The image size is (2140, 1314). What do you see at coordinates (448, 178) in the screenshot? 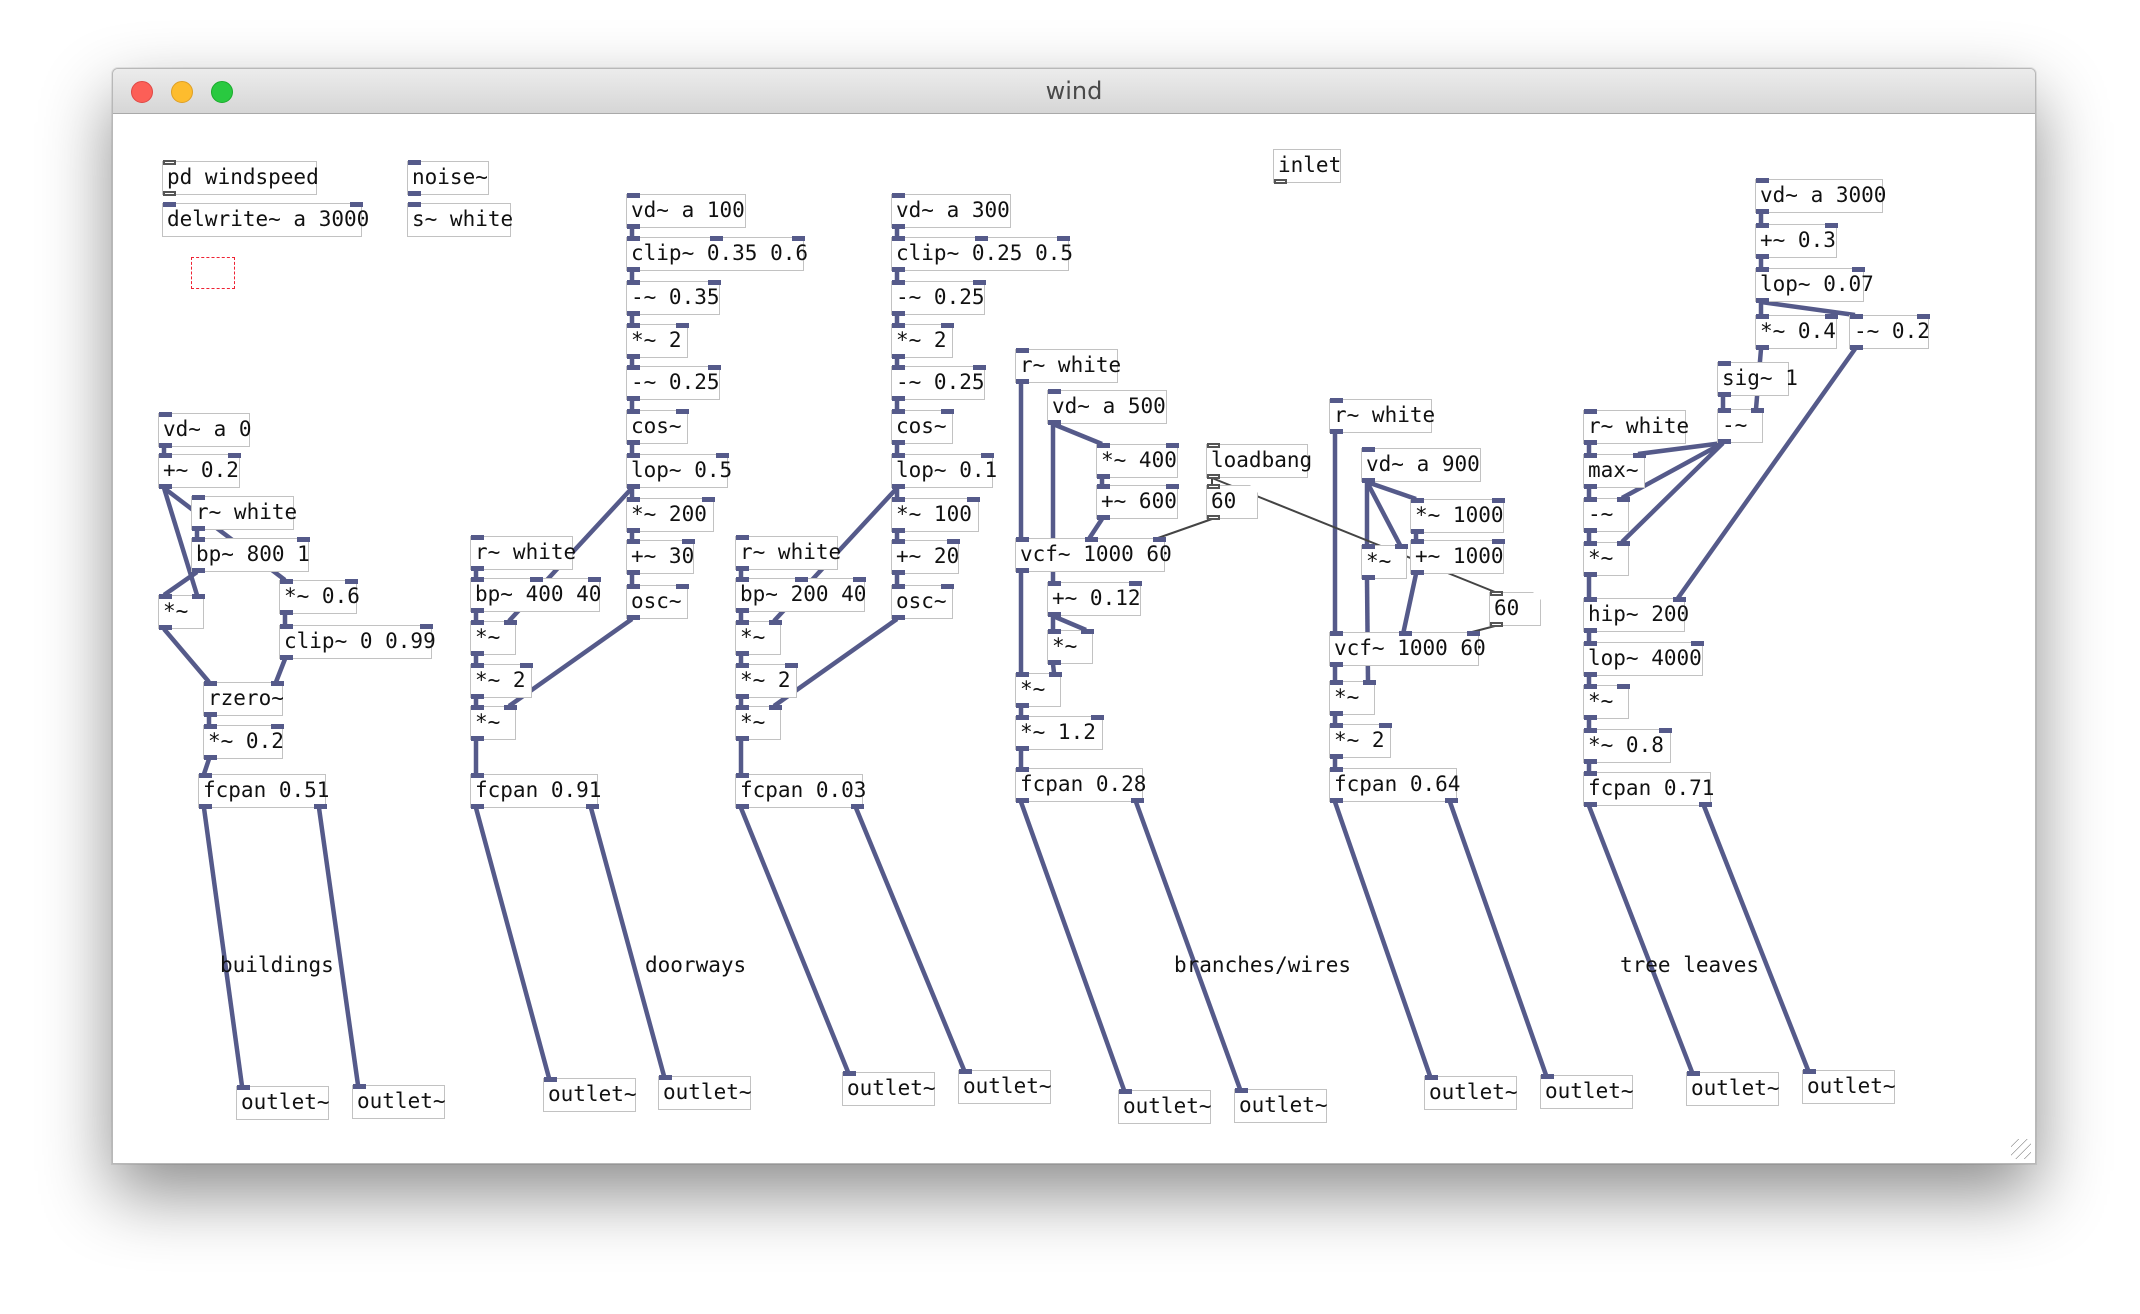
I see `object-box-noise: noise~` at bounding box center [448, 178].